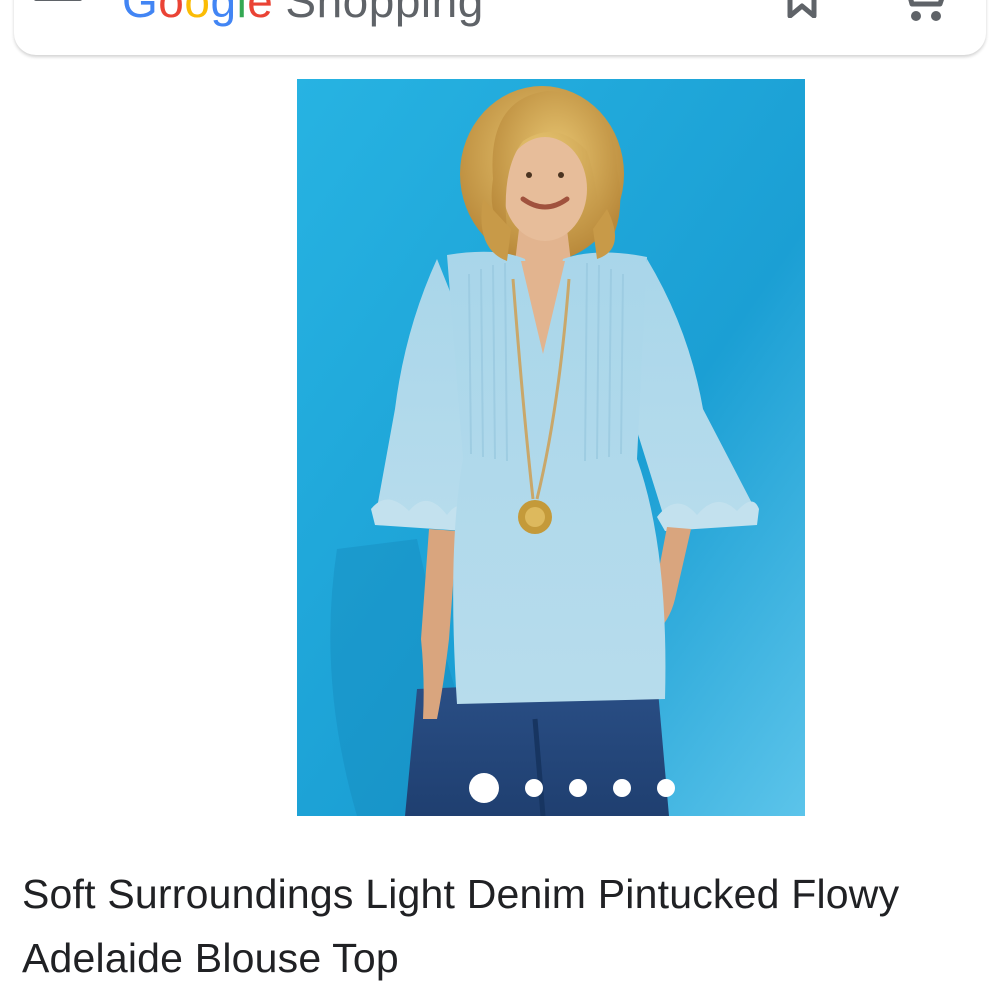  I want to click on google-shopping-logo: Google Shopping, so click(303, 12).